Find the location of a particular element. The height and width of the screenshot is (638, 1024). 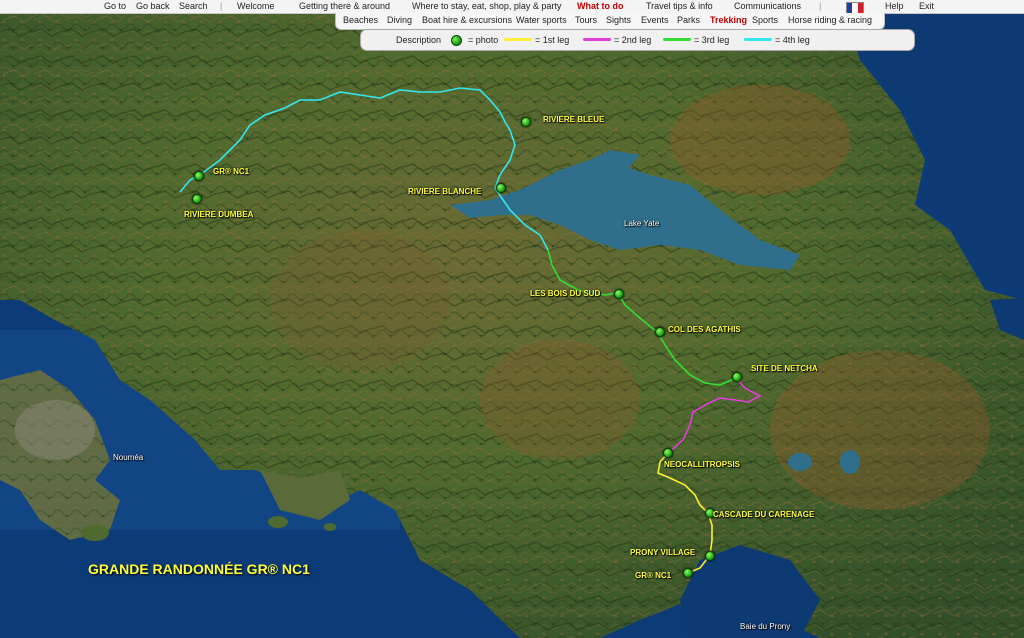

legend-3rd-leg: = 3rd leg is located at coordinates (712, 40).